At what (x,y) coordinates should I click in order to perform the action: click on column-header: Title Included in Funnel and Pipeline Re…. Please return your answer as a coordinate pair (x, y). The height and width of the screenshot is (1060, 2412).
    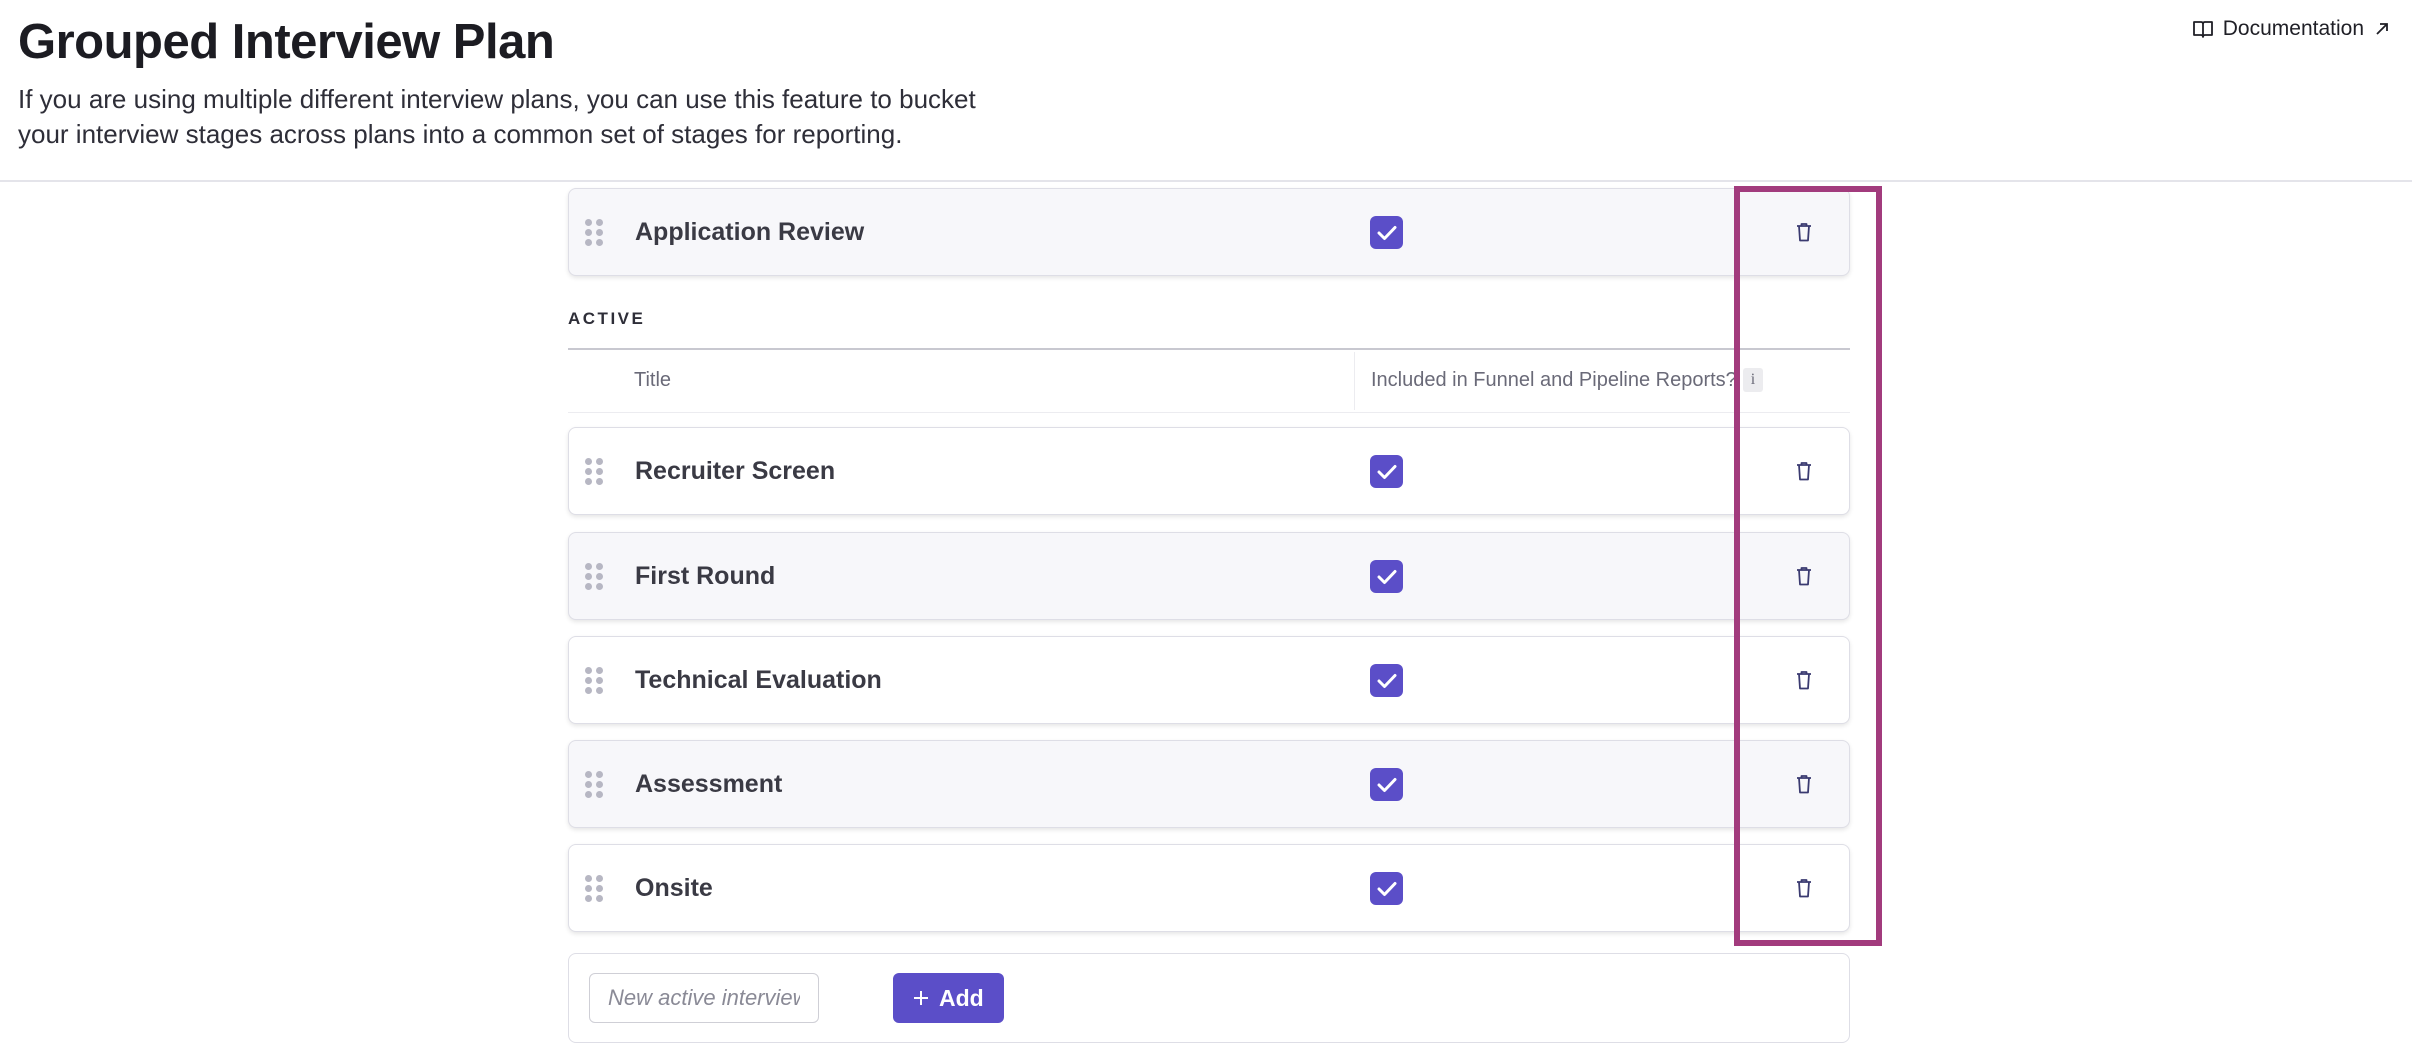
    Looking at the image, I should click on (1209, 380).